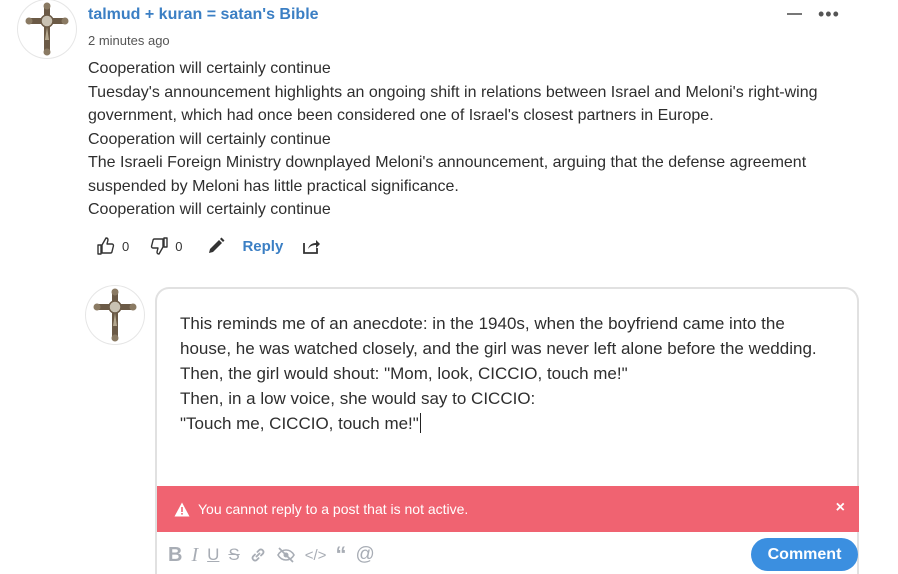 Image resolution: width=898 pixels, height=574 pixels. What do you see at coordinates (420, 423) in the screenshot?
I see `text-caret` at bounding box center [420, 423].